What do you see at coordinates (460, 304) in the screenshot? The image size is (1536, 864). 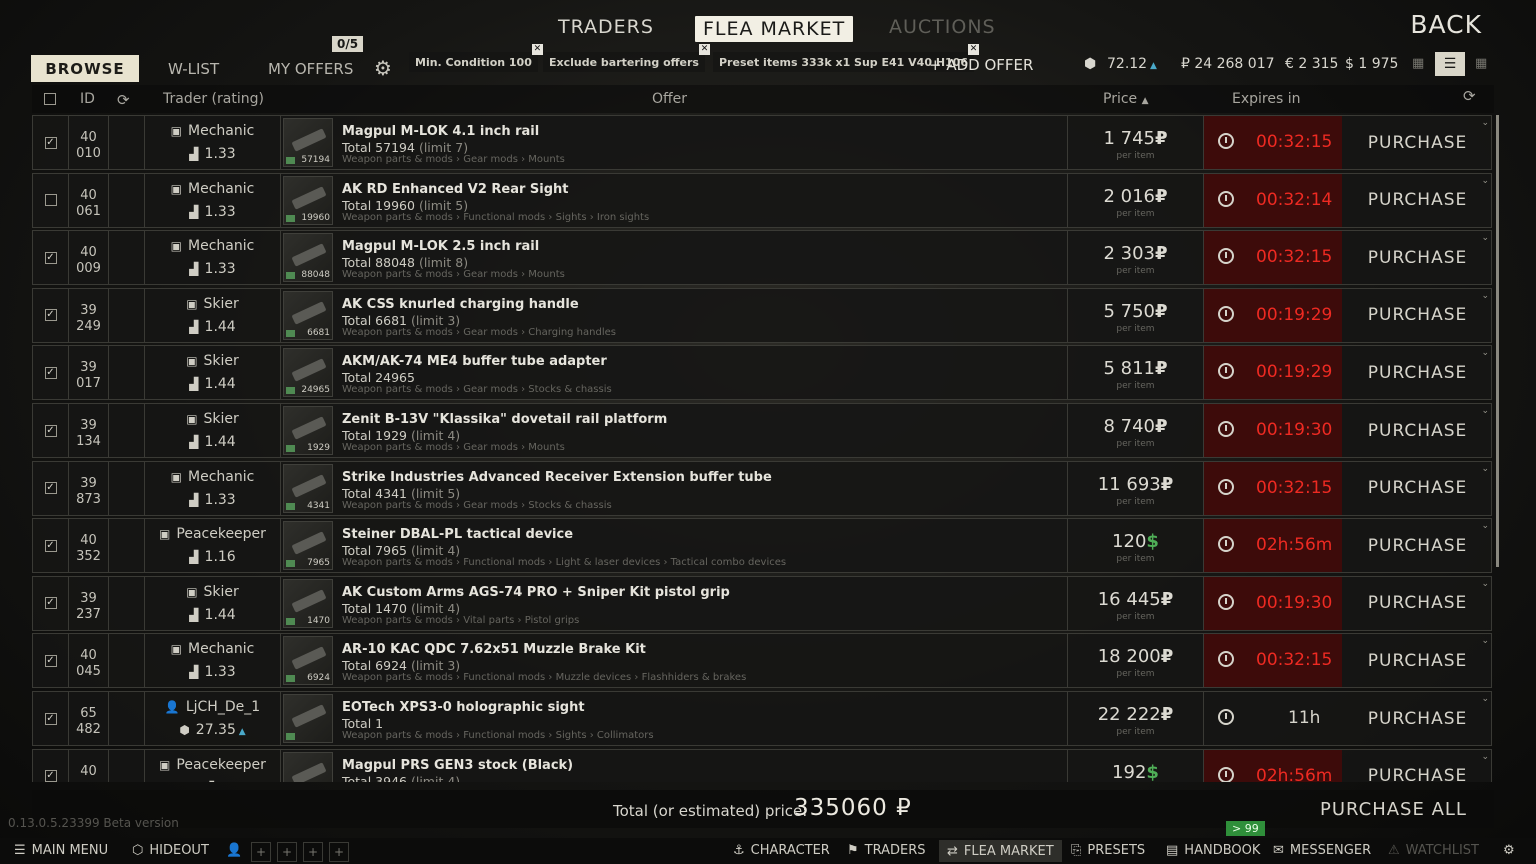 I see `offer-name: AK CSS knurled charging handle` at bounding box center [460, 304].